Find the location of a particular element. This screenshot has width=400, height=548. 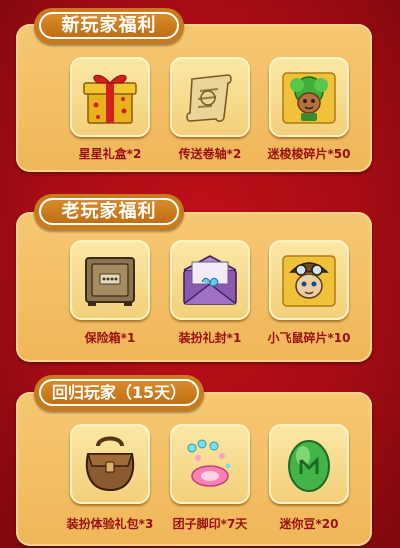

scroll-icon is located at coordinates (209, 98).